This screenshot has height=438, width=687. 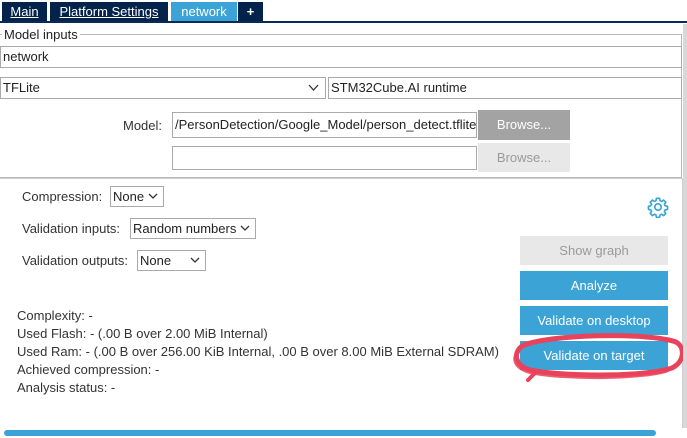 What do you see at coordinates (62, 196) in the screenshot?
I see `compression-label: Compression:` at bounding box center [62, 196].